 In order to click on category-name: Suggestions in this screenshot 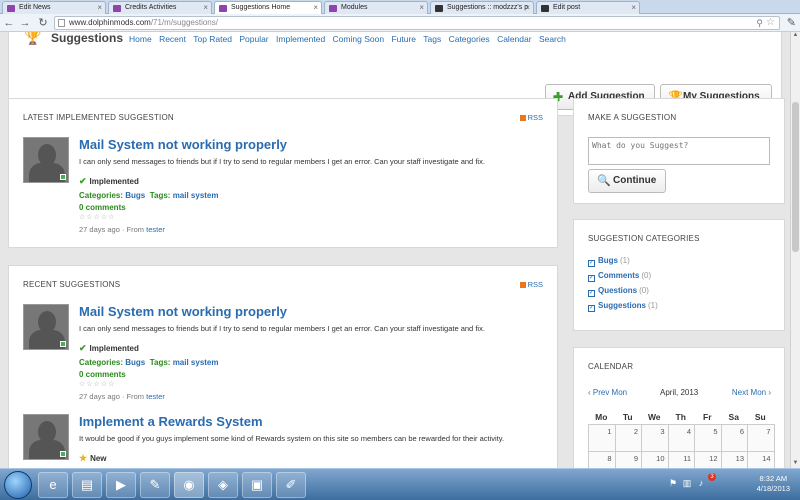, I will do `click(622, 305)`.